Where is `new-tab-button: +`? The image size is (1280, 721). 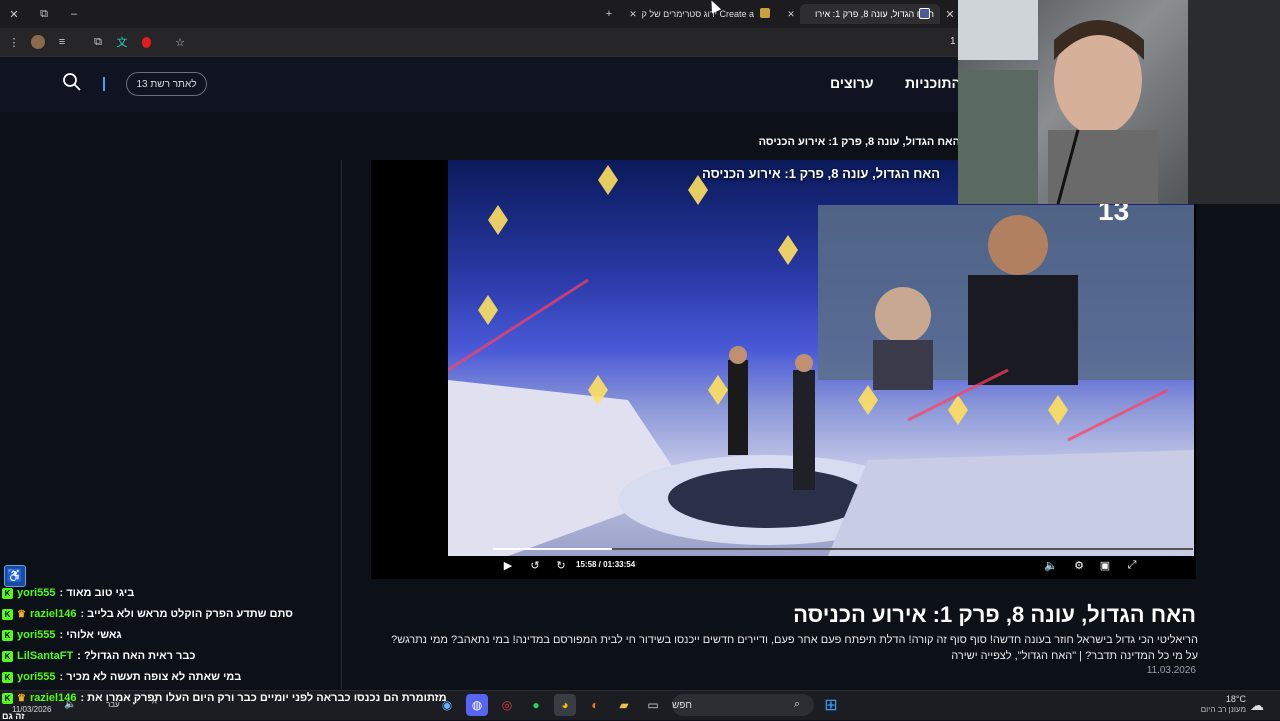
new-tab-button: + is located at coordinates (609, 14).